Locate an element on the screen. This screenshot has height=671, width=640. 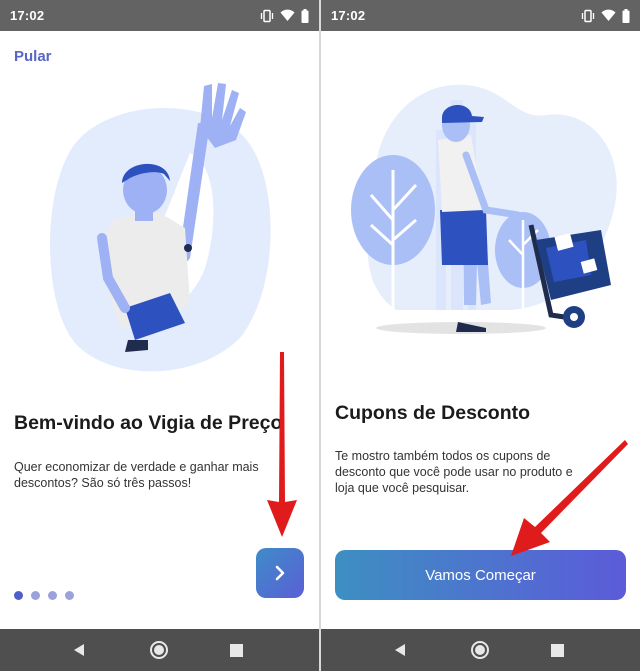
next-button is located at coordinates (280, 573).